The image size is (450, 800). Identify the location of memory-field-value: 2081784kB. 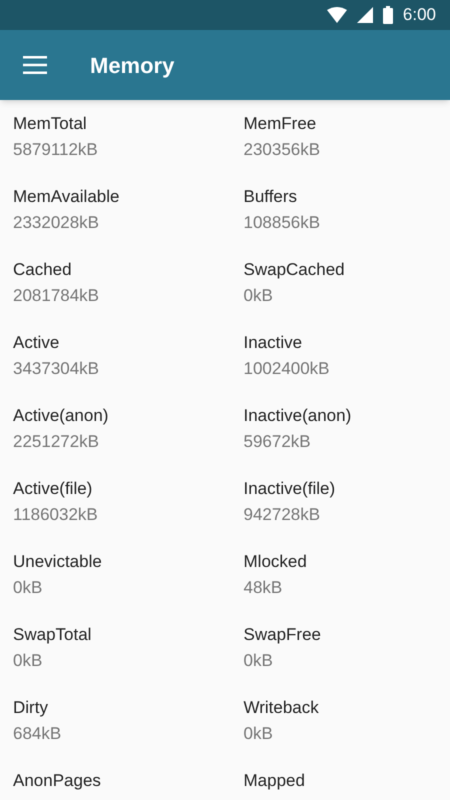
(56, 296).